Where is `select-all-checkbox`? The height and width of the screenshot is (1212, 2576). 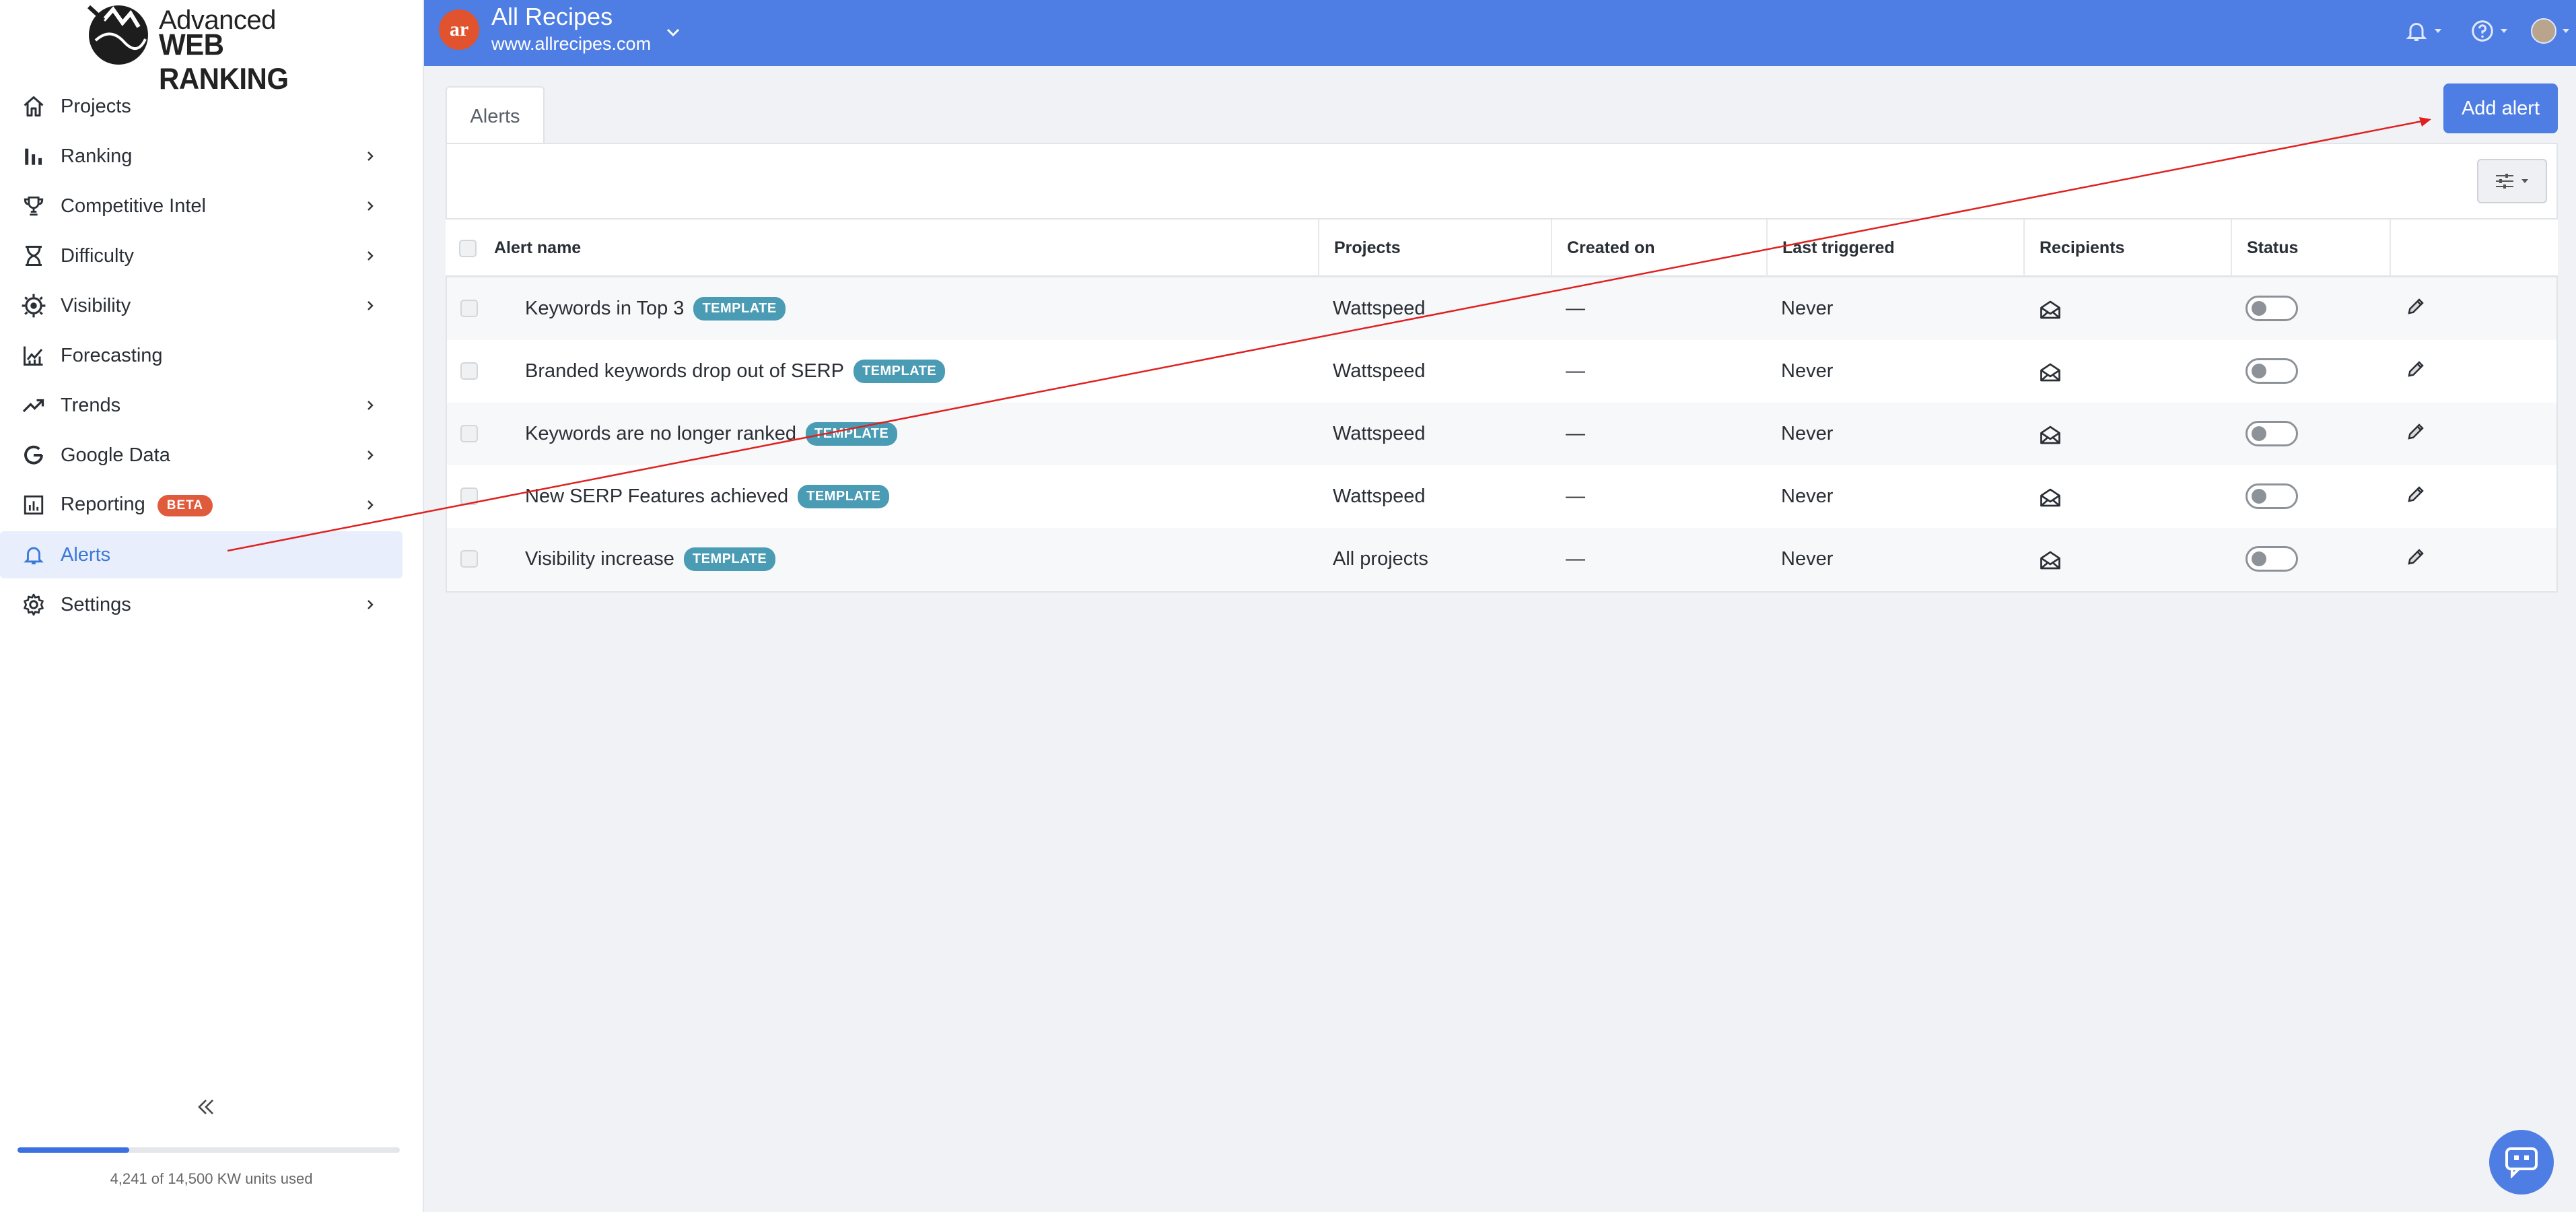
select-all-checkbox is located at coordinates (468, 248).